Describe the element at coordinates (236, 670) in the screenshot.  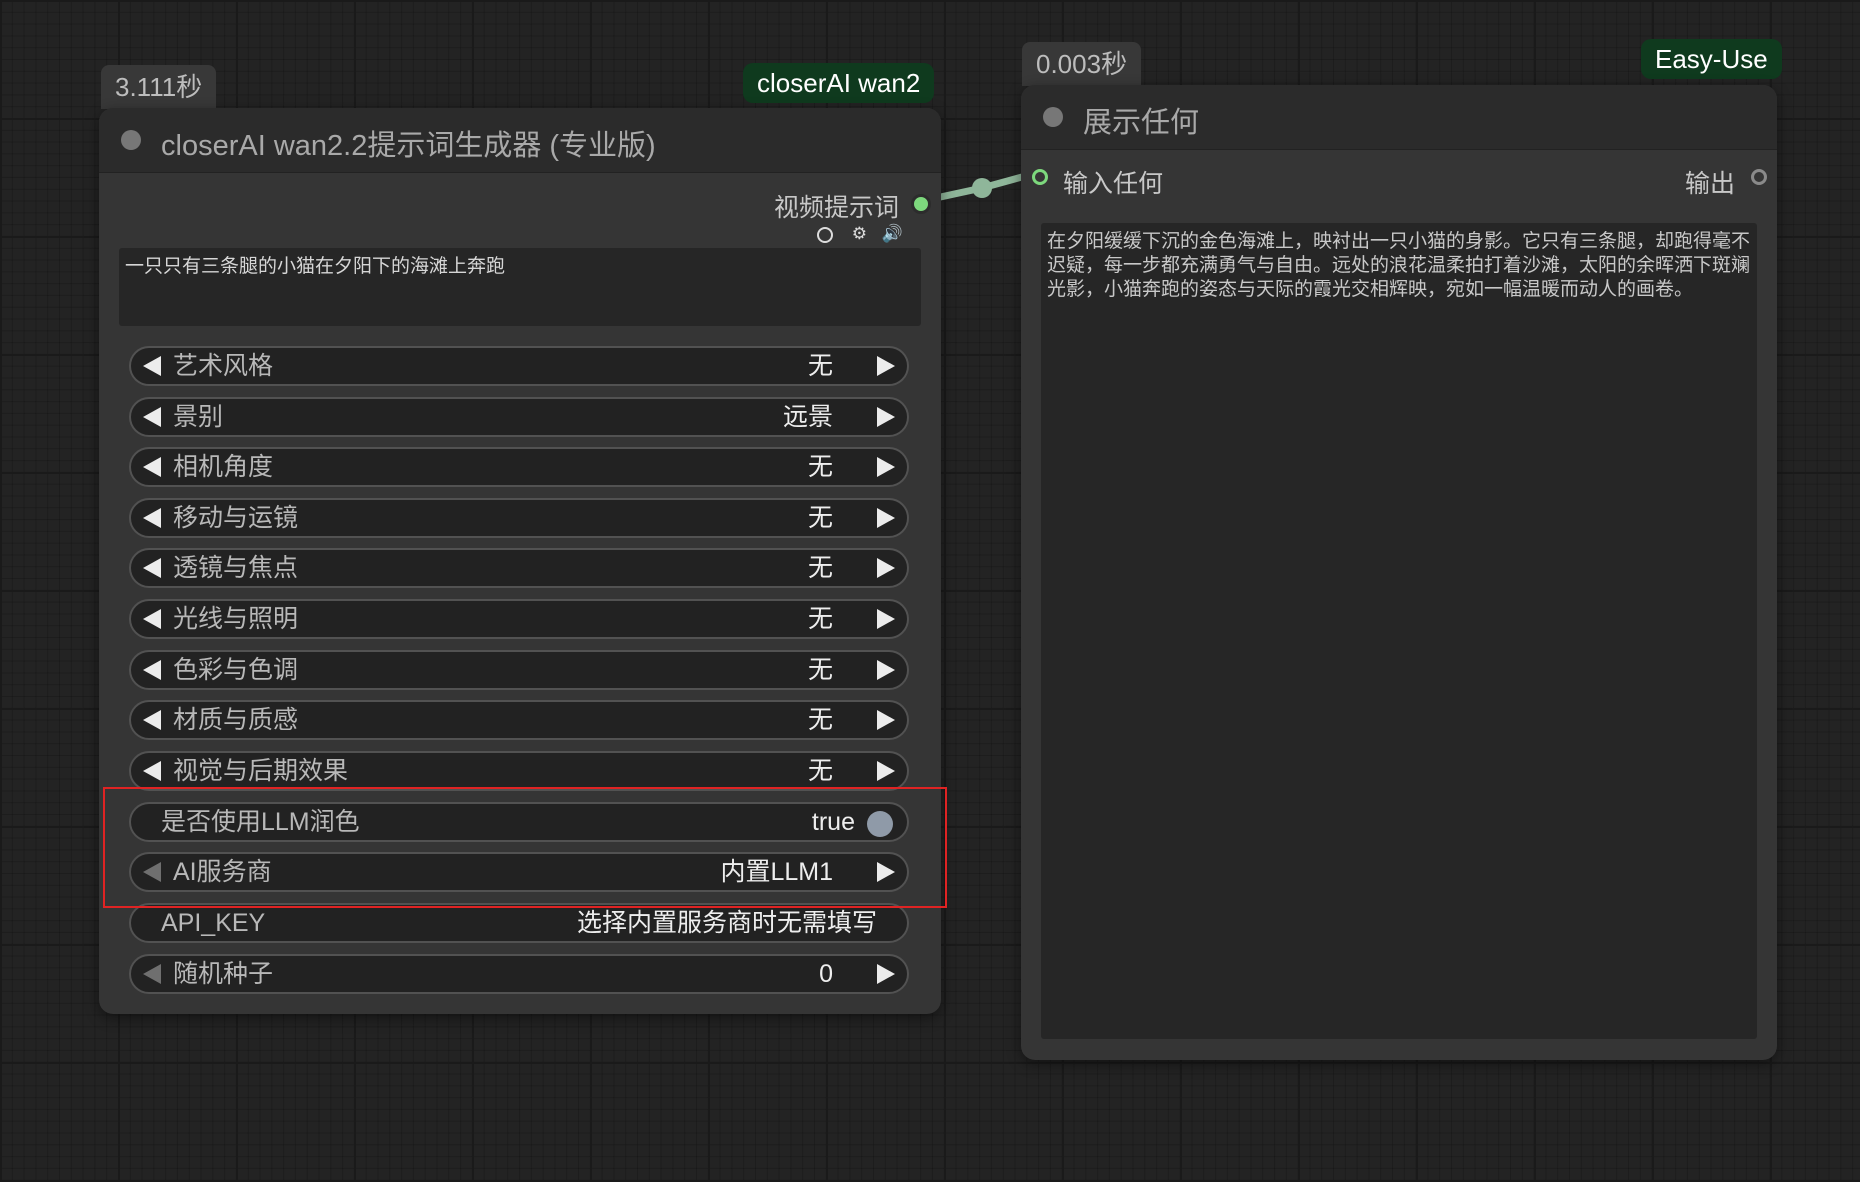
I see `widget-label: 色彩与色调` at that location.